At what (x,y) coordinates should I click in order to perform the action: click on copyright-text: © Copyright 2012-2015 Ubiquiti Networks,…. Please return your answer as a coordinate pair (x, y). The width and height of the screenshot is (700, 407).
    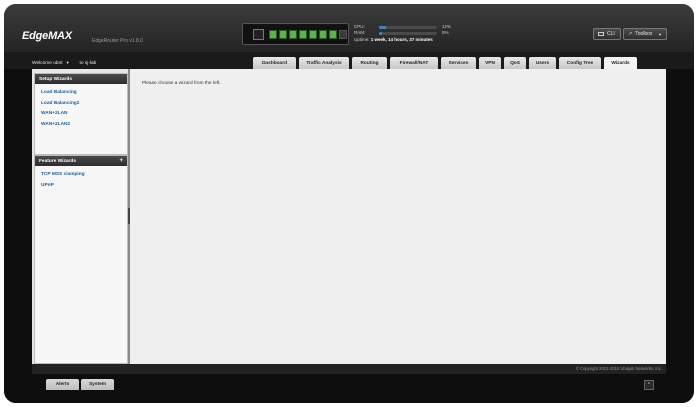
    Looking at the image, I should click on (618, 368).